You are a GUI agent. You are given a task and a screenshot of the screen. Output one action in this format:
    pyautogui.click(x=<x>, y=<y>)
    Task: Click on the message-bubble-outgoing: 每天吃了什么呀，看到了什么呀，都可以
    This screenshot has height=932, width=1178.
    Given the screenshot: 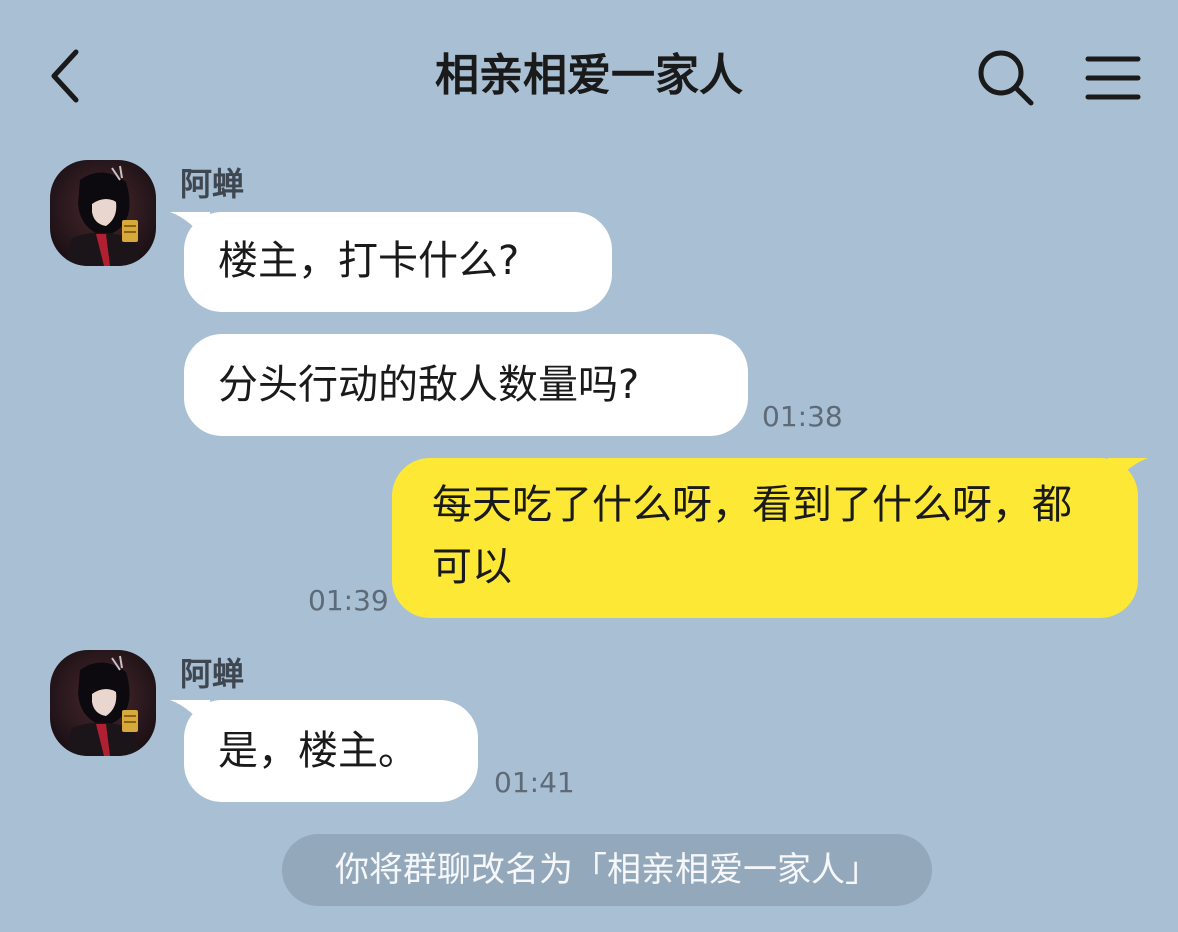 What is the action you would take?
    pyautogui.click(x=770, y=538)
    